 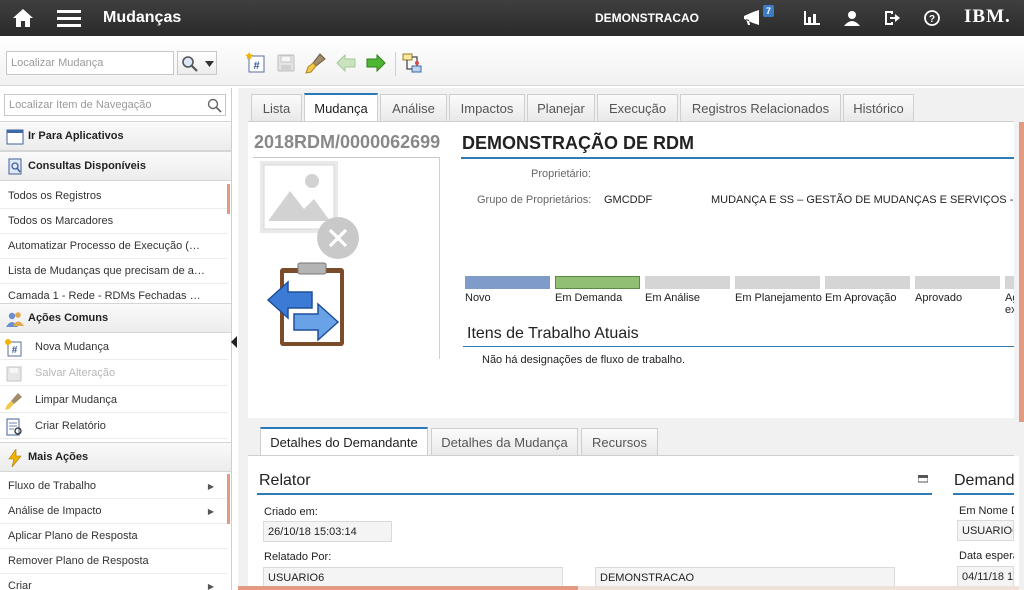 What do you see at coordinates (23, 18) in the screenshot?
I see `home-icon` at bounding box center [23, 18].